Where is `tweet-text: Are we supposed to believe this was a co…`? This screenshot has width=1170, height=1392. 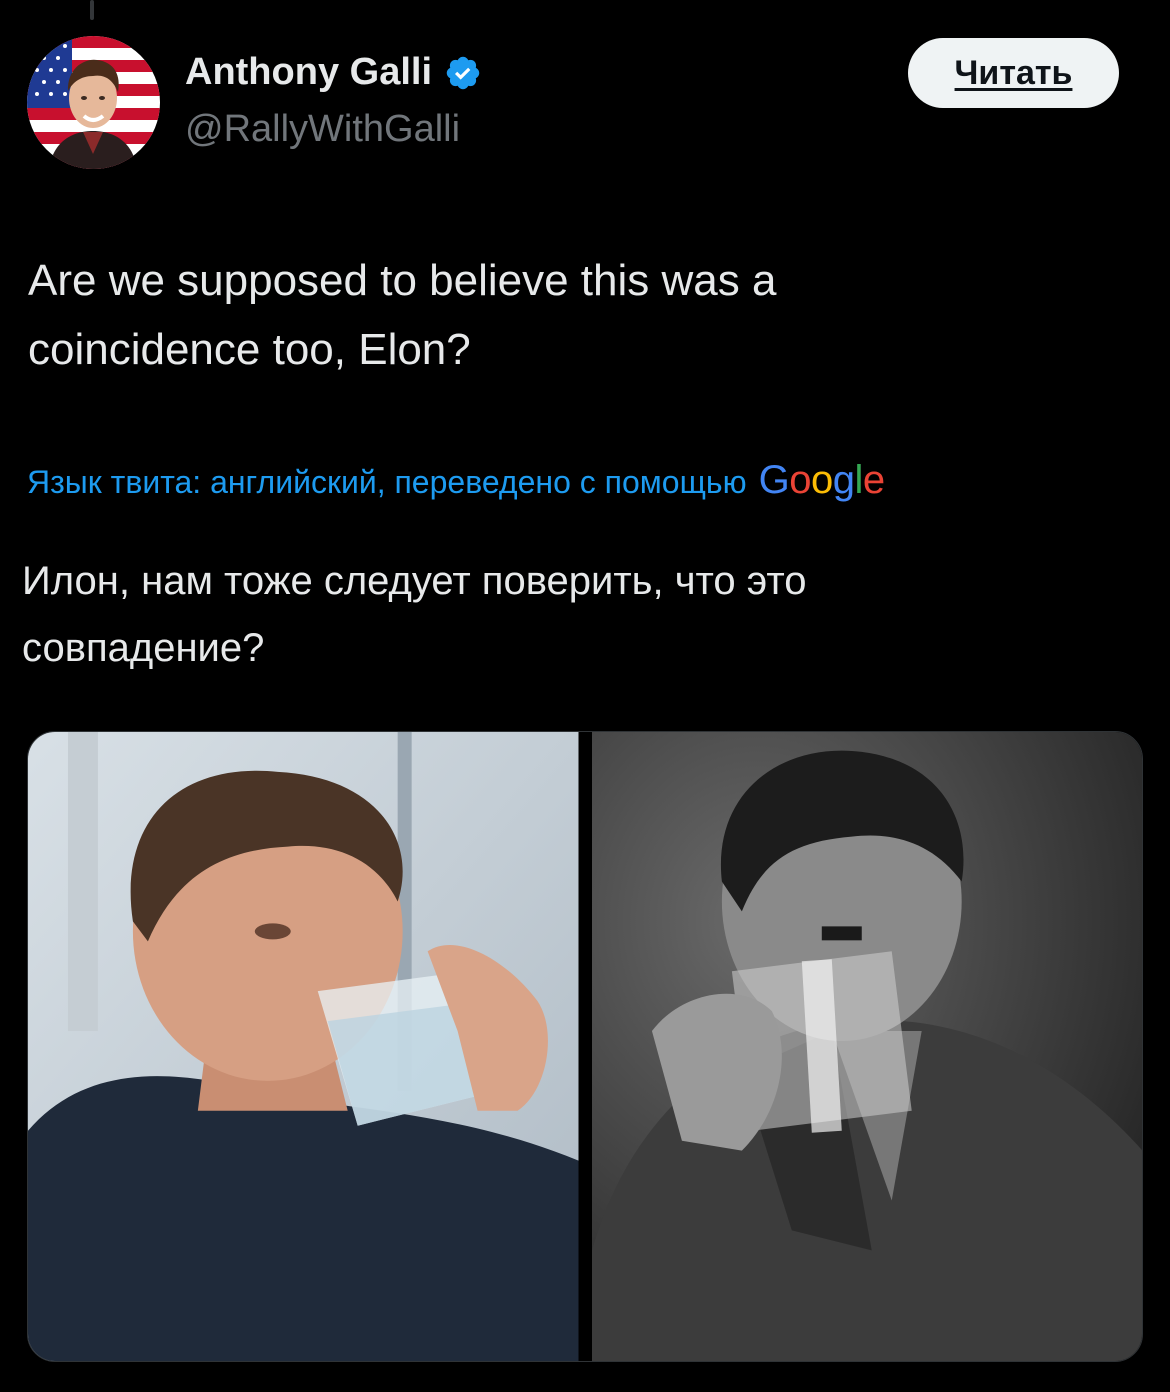
tweet-text: Are we supposed to believe this was a co… is located at coordinates (583, 315).